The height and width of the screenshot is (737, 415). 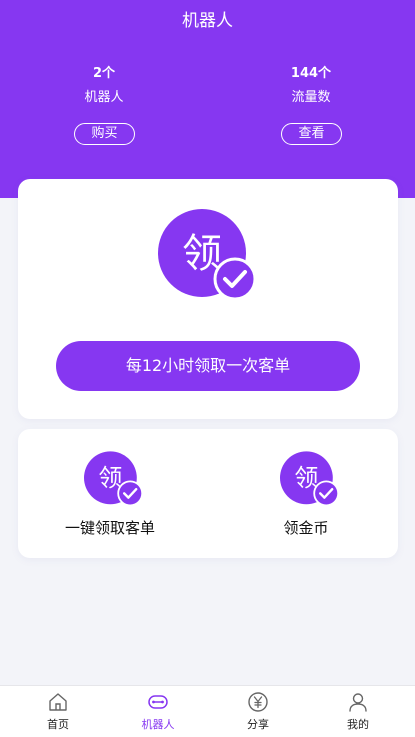 I want to click on traffic-count-label: 流量数, so click(x=311, y=97).